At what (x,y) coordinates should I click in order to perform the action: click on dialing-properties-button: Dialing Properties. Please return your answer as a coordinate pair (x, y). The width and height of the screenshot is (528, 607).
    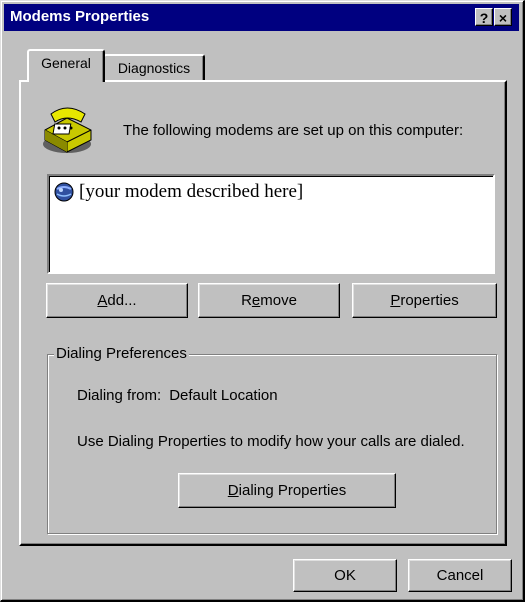
    Looking at the image, I should click on (287, 490).